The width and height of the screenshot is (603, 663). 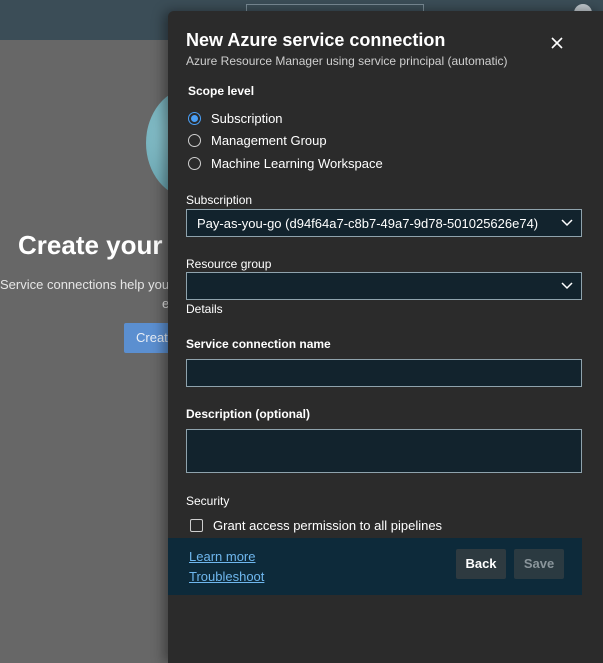 I want to click on radio-label: Subscription, so click(x=247, y=118).